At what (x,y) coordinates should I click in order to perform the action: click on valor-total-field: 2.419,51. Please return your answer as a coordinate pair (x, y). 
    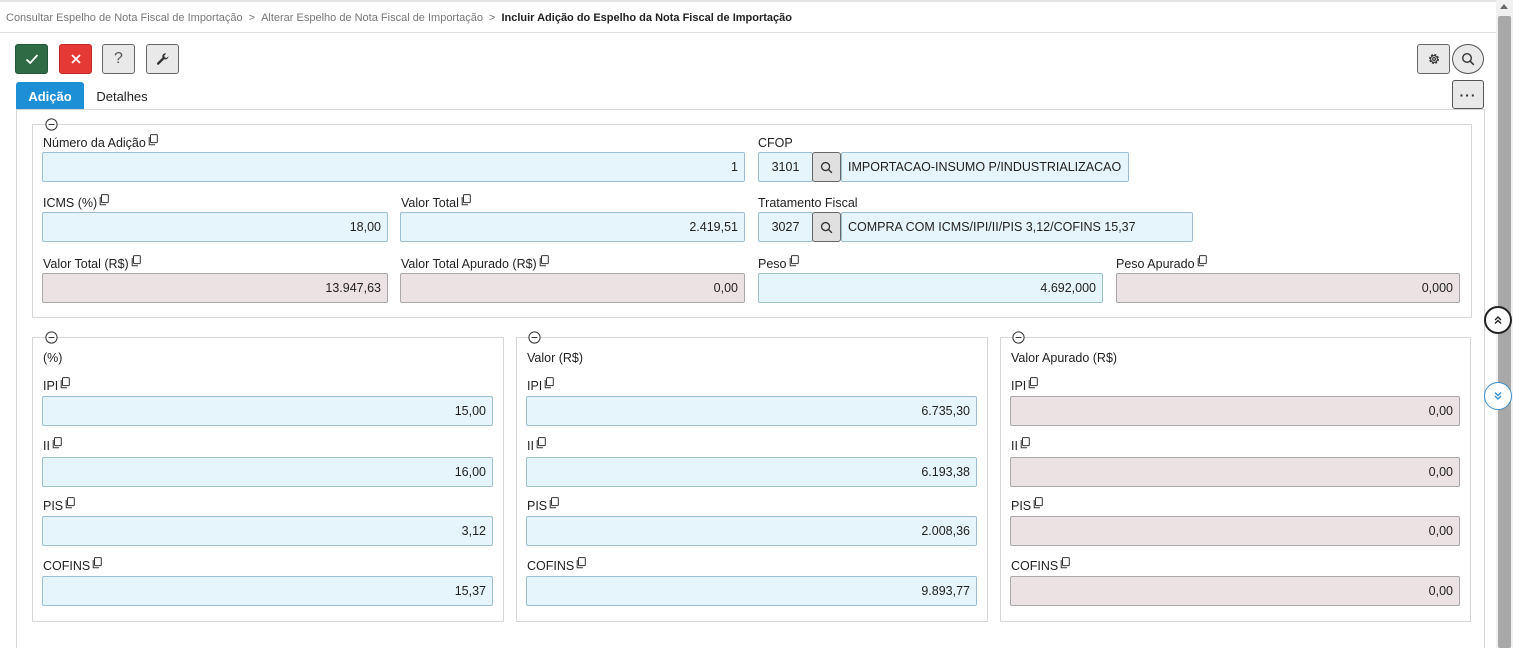
    Looking at the image, I should click on (572, 227).